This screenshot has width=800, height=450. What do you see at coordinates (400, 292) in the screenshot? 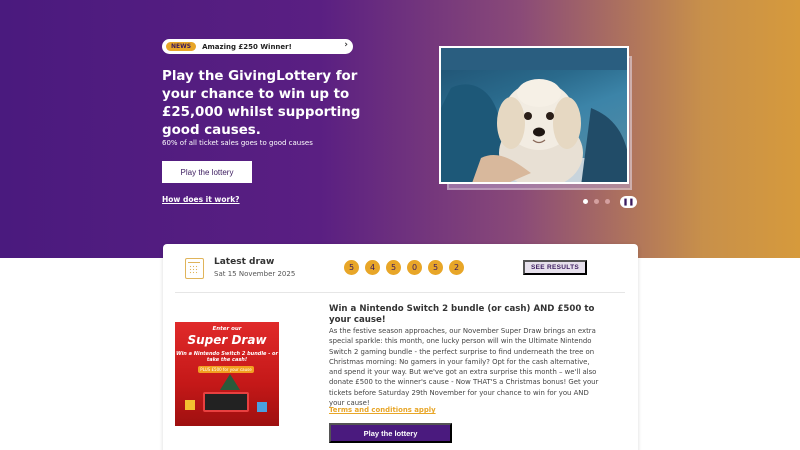
I see `divider` at bounding box center [400, 292].